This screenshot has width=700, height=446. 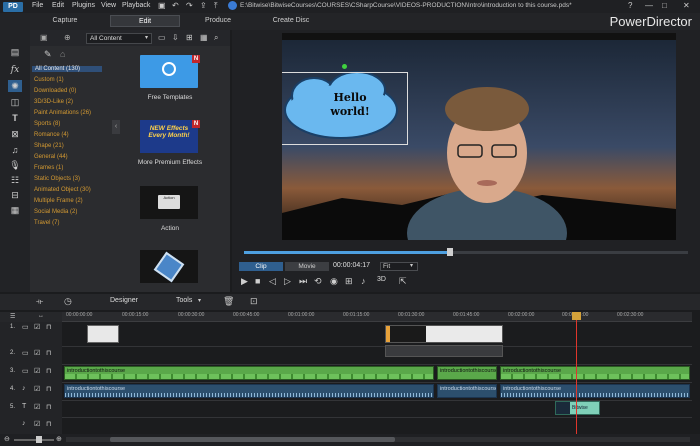 What do you see at coordinates (12, 316) in the screenshot?
I see `track-manager-icon: ☰` at bounding box center [12, 316].